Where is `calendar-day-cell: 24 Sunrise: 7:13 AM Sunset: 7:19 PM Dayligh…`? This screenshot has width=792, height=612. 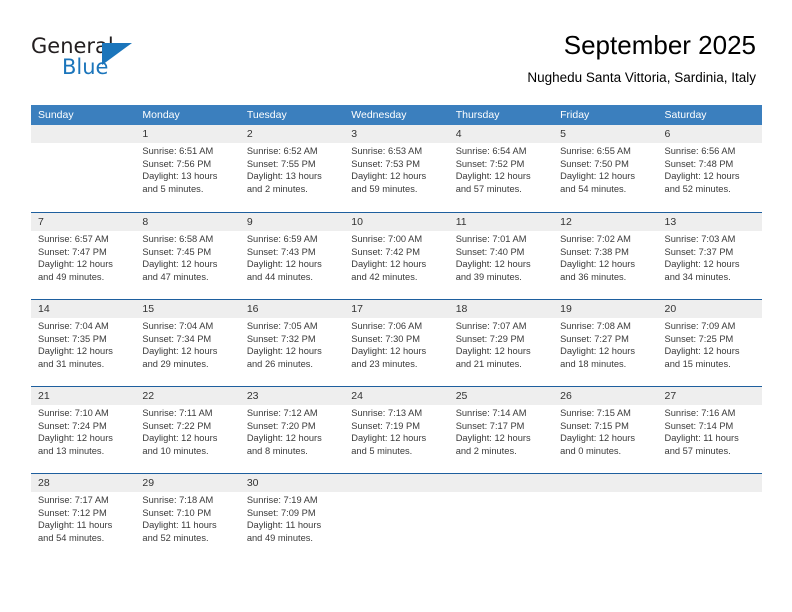 calendar-day-cell: 24 Sunrise: 7:13 AM Sunset: 7:19 PM Dayligh… is located at coordinates (396, 430).